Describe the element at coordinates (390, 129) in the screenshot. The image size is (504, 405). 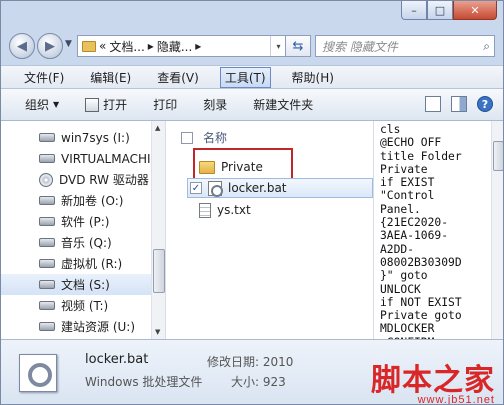
I see `preview-line: cls` at that location.